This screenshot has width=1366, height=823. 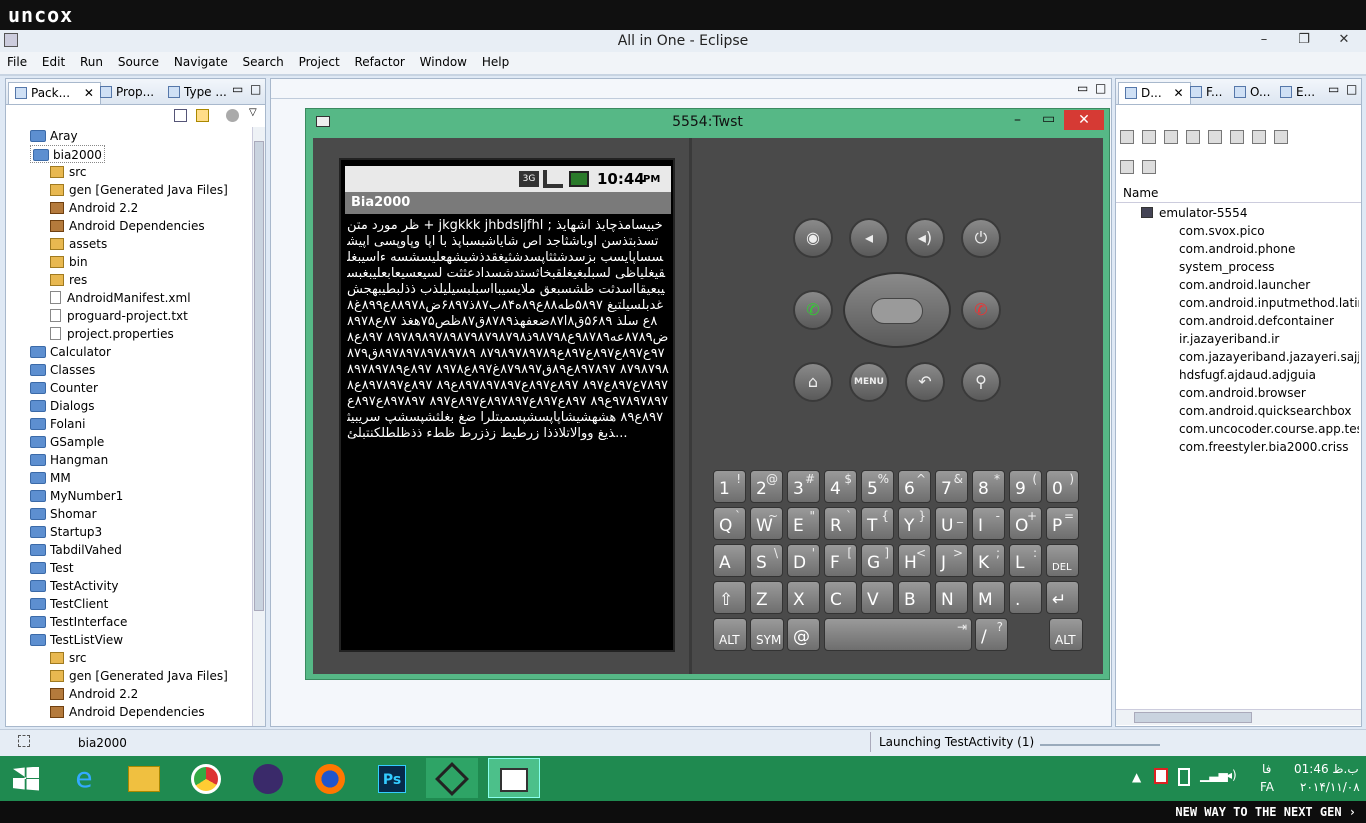 What do you see at coordinates (988, 523) in the screenshot?
I see `key: I-` at bounding box center [988, 523].